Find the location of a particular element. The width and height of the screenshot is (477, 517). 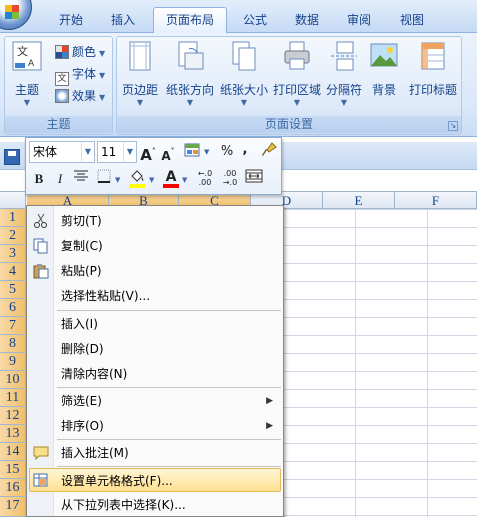

shrink-font-label: A is located at coordinates (166, 156).